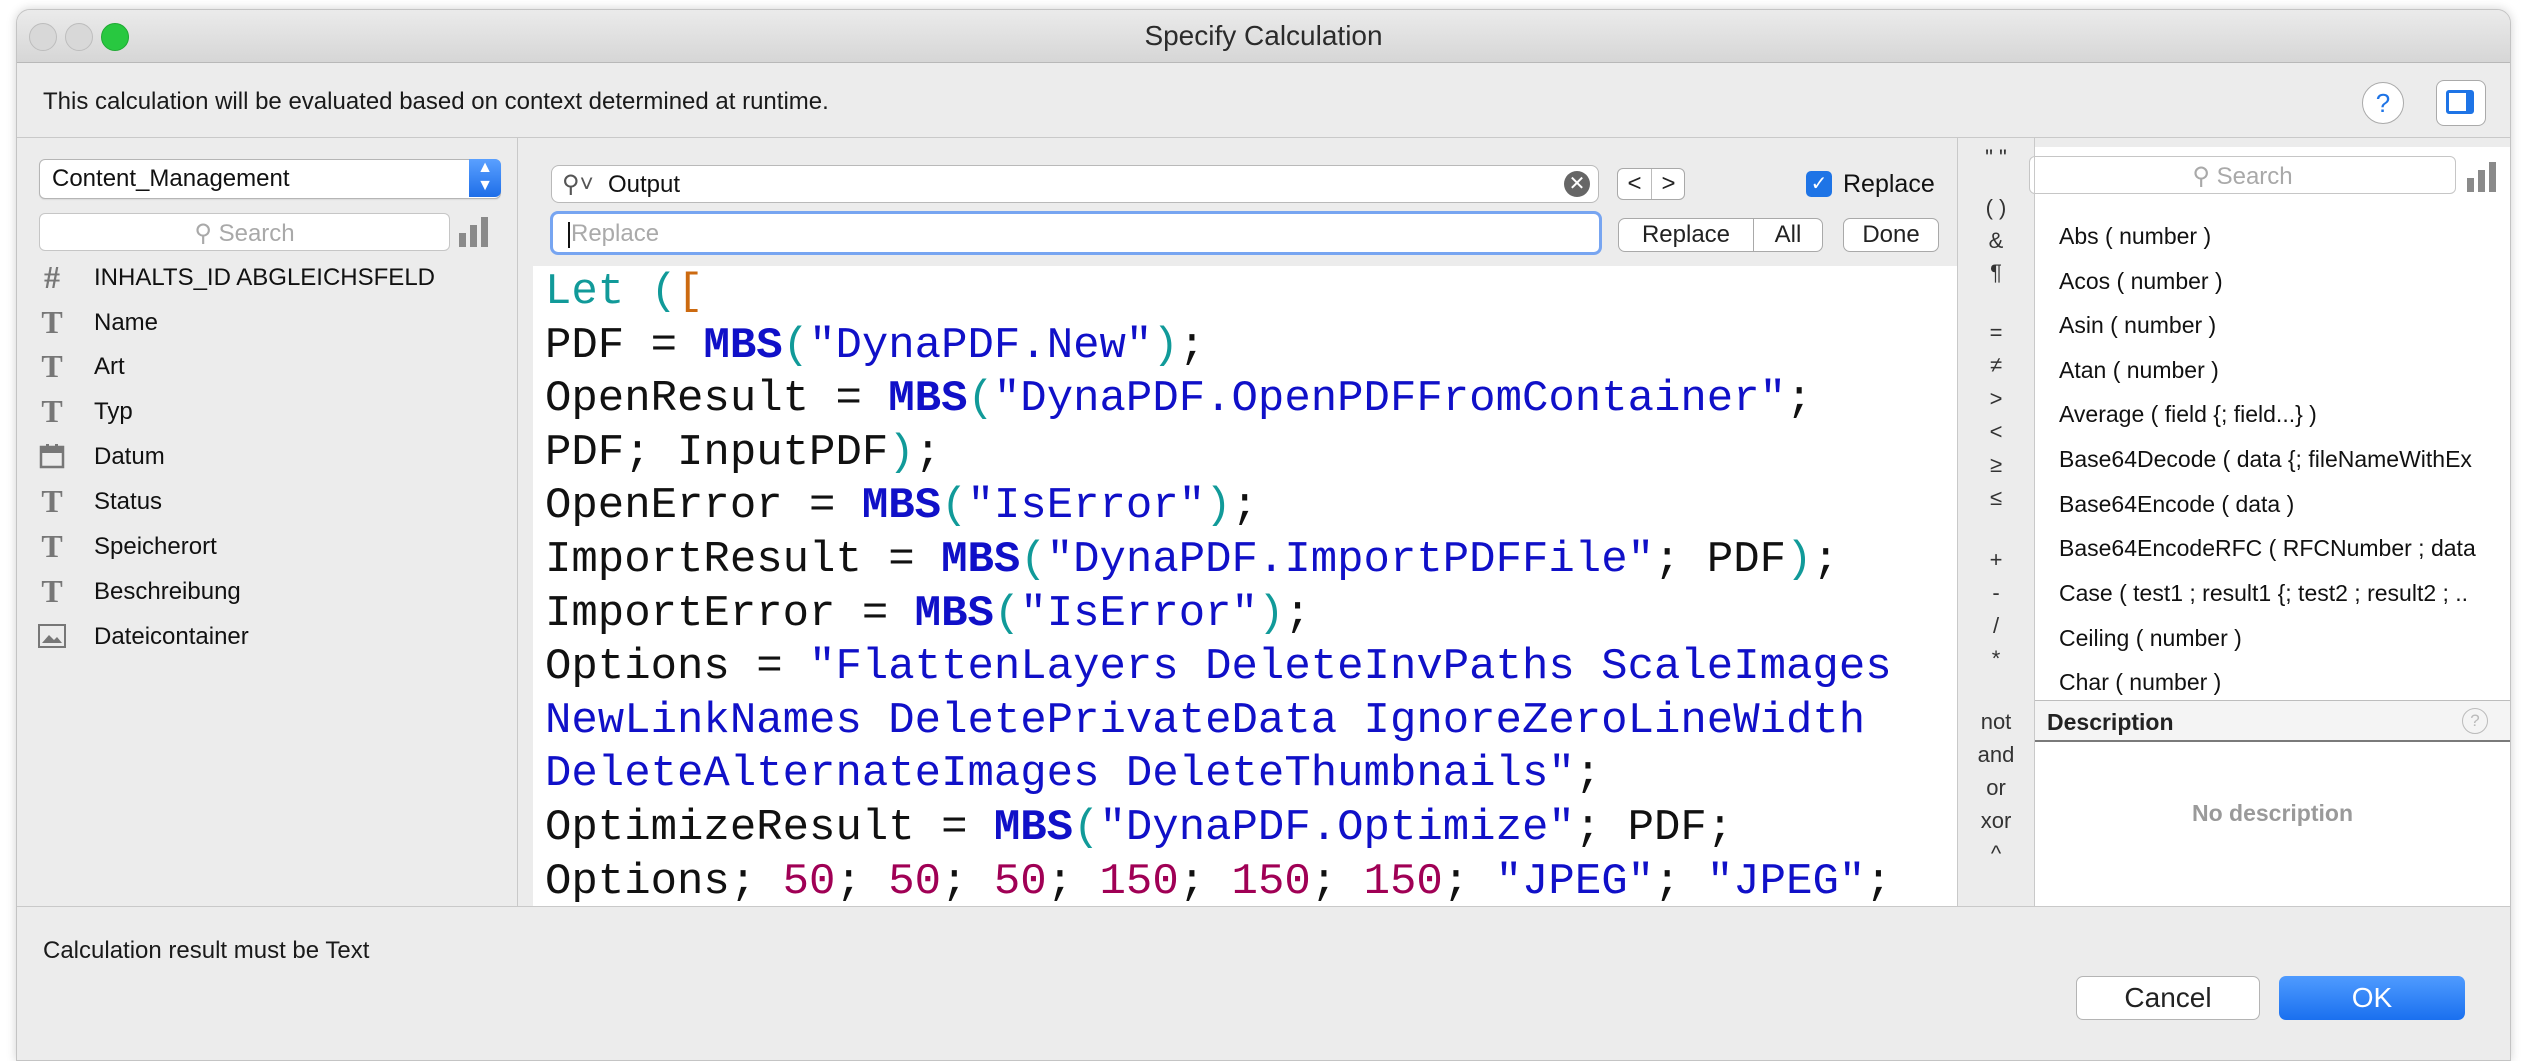 The width and height of the screenshot is (2525, 1061). What do you see at coordinates (578, 184) in the screenshot?
I see `search-menu-icon: ⚲˅` at bounding box center [578, 184].